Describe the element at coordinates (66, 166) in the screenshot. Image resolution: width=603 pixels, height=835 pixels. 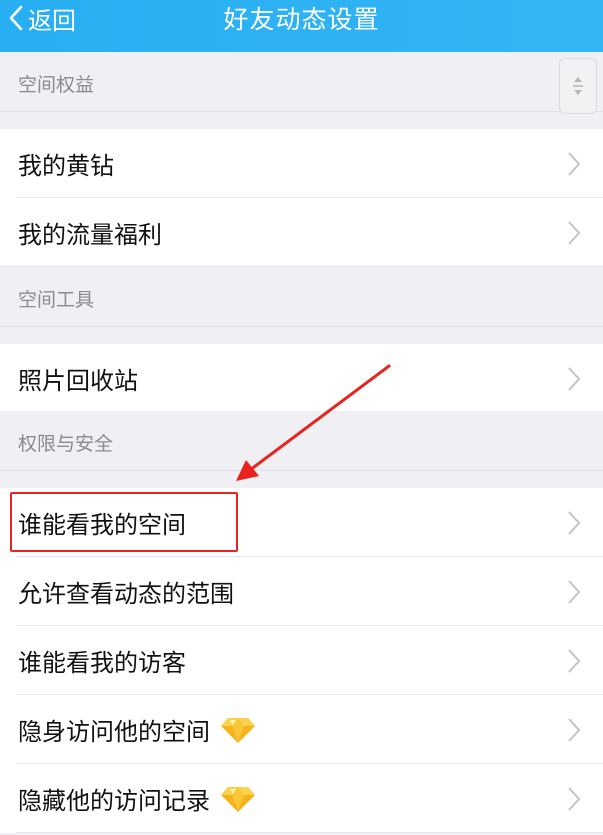
I see `list-item-label: 我的黄钻` at that location.